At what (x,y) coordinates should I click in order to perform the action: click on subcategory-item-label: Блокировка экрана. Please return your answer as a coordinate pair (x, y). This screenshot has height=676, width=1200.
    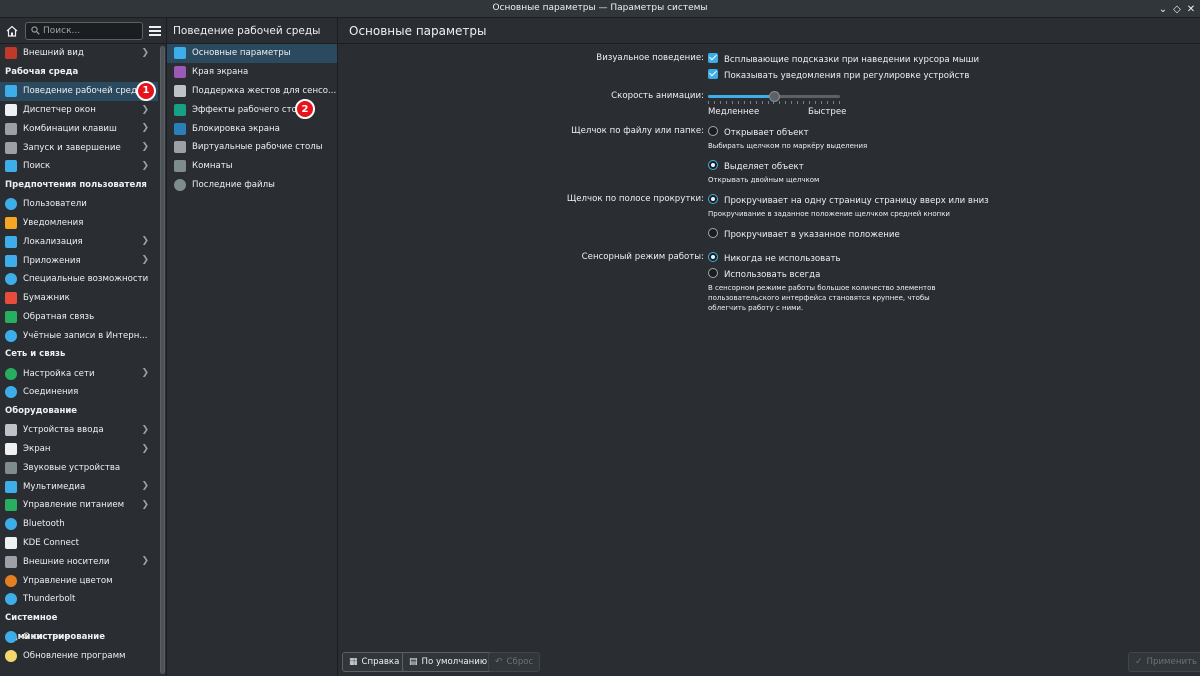
    Looking at the image, I should click on (236, 128).